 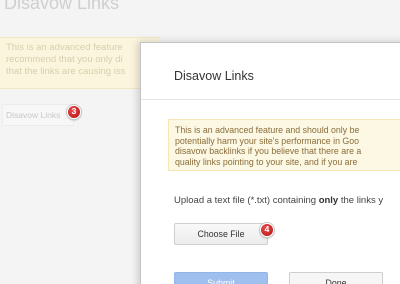 What do you see at coordinates (270, 99) in the screenshot?
I see `dialog-divider` at bounding box center [270, 99].